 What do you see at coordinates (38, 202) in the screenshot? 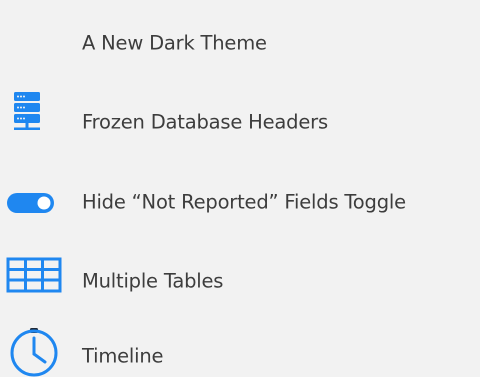
I see `toggle-switch-on-icon` at bounding box center [38, 202].